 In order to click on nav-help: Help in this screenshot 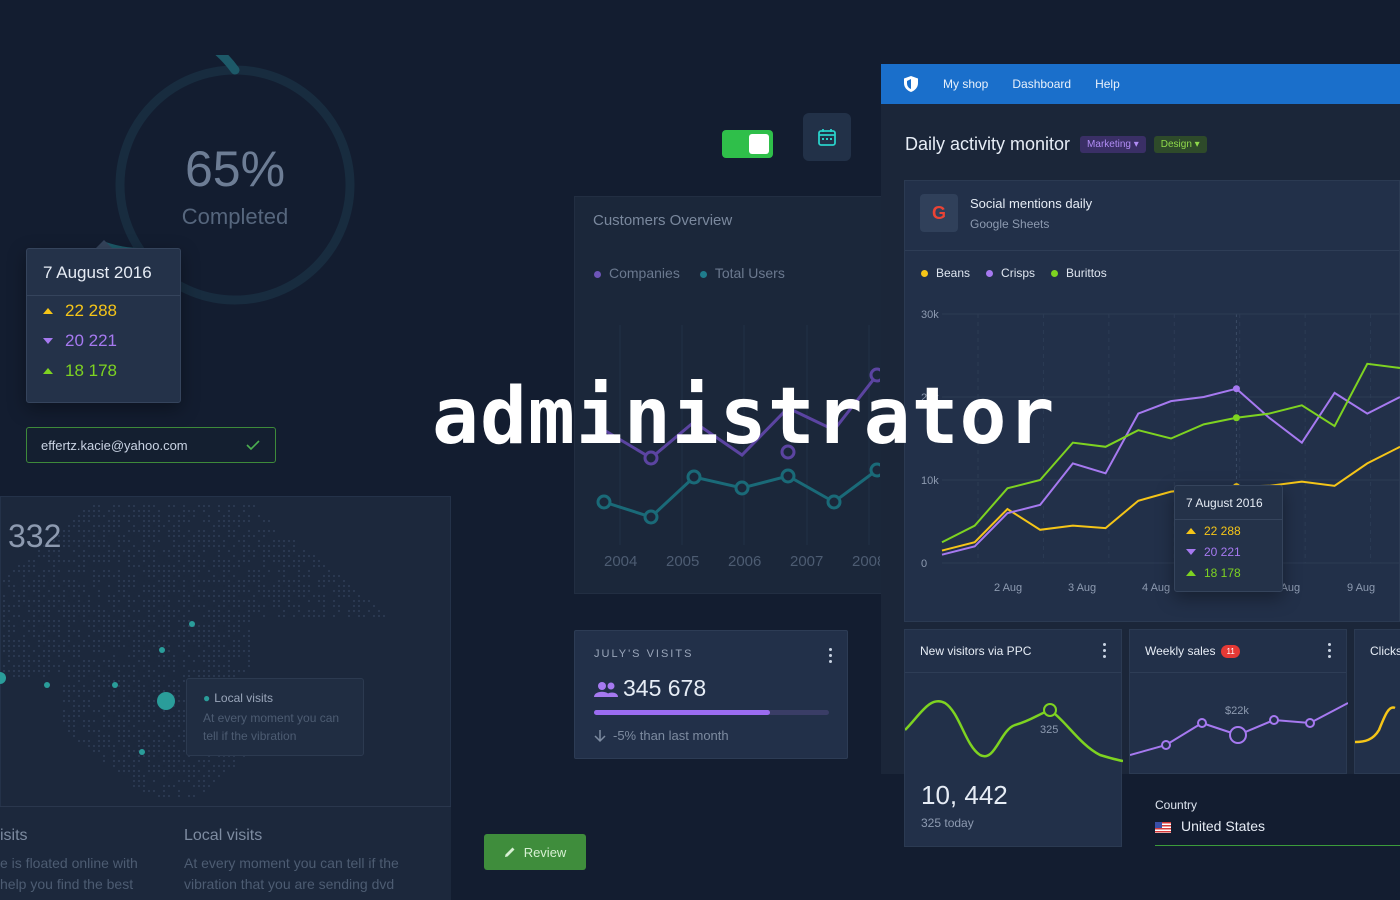, I will do `click(1107, 84)`.